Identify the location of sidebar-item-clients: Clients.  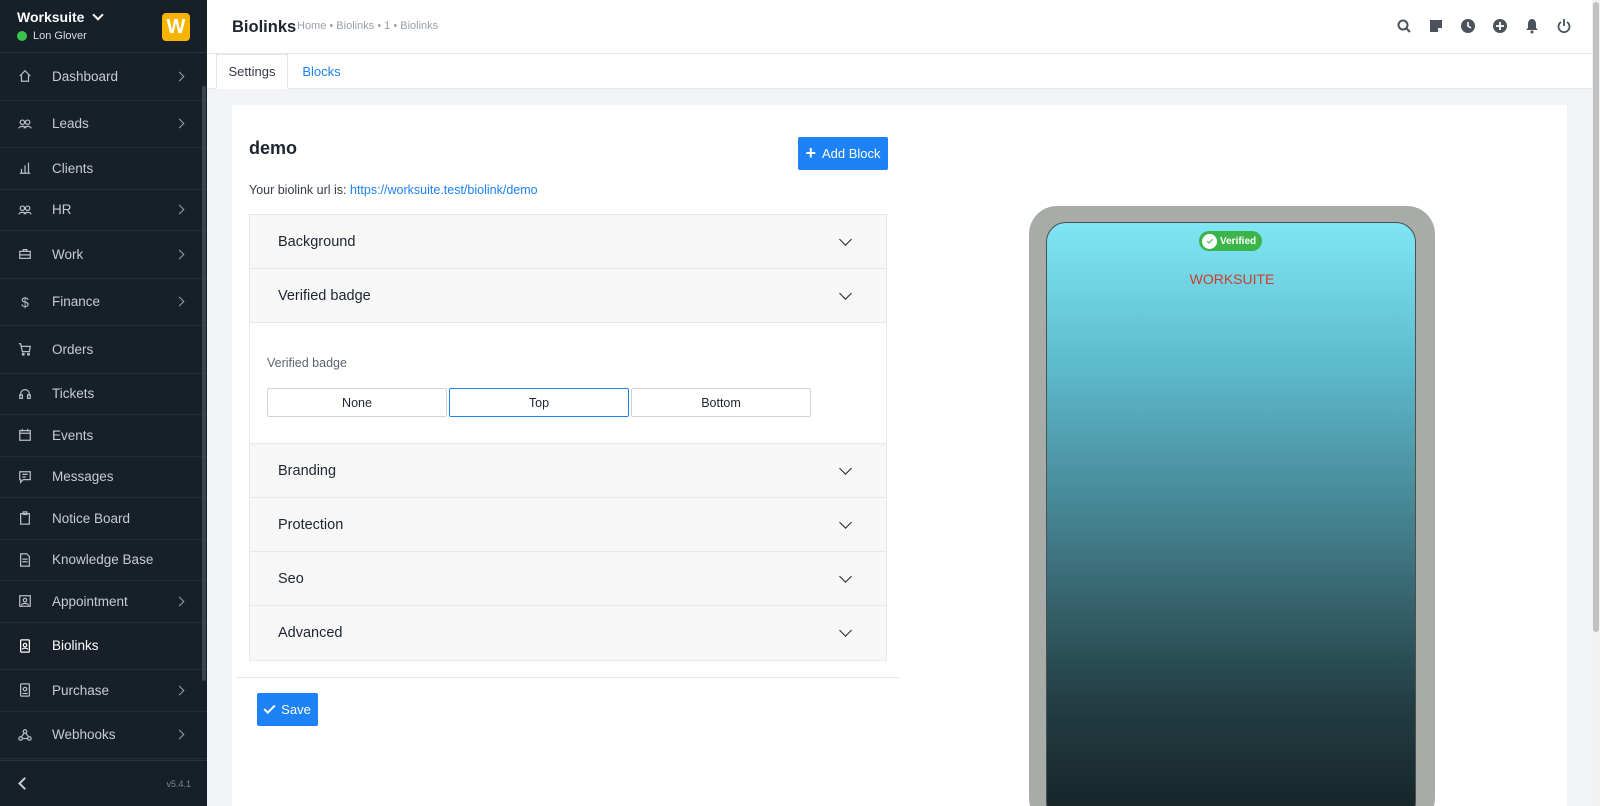
(103, 169).